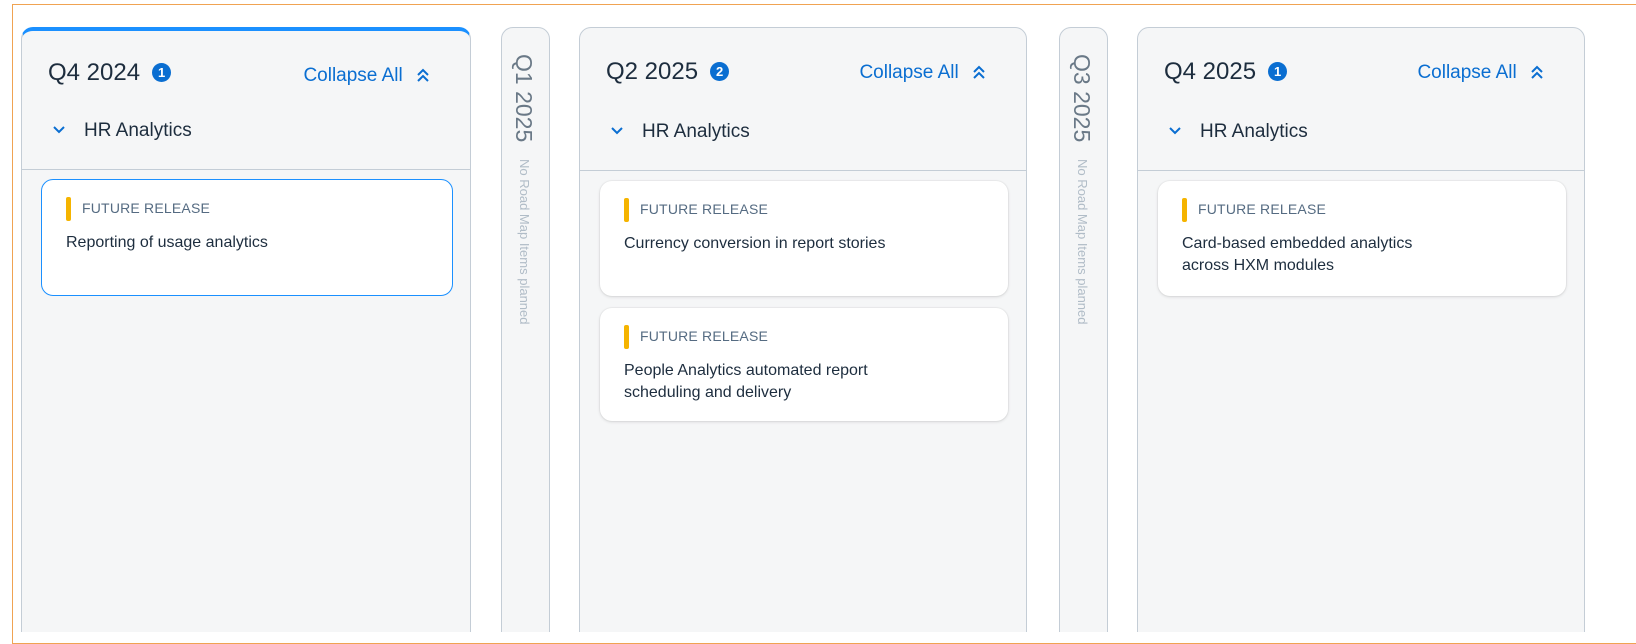 This screenshot has height=644, width=1636. What do you see at coordinates (1361, 99) in the screenshot?
I see `column-header: Q4 2025 1 Collapse All HR Analytics` at bounding box center [1361, 99].